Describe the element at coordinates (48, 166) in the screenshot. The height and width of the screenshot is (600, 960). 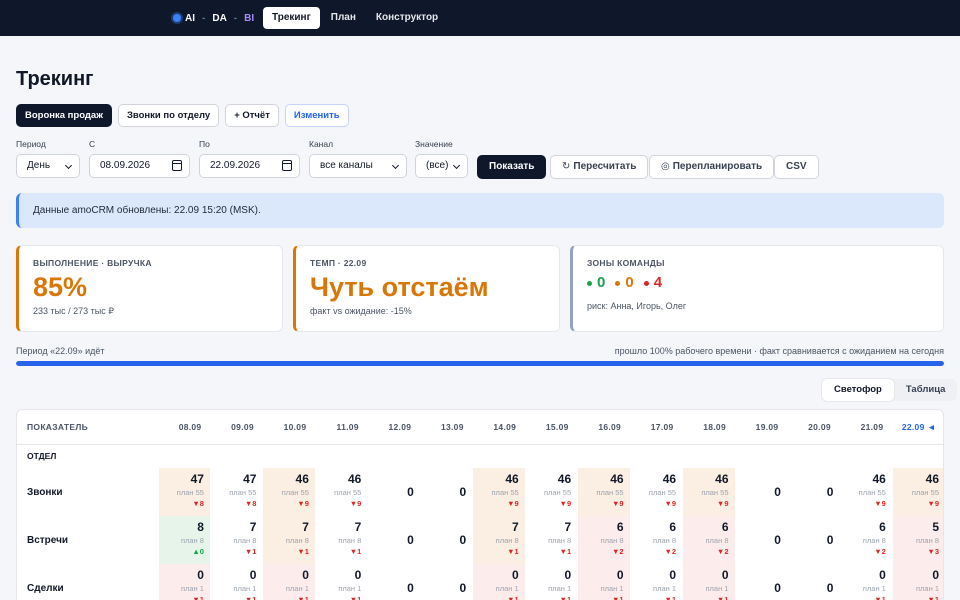
I see `period-select: День` at that location.